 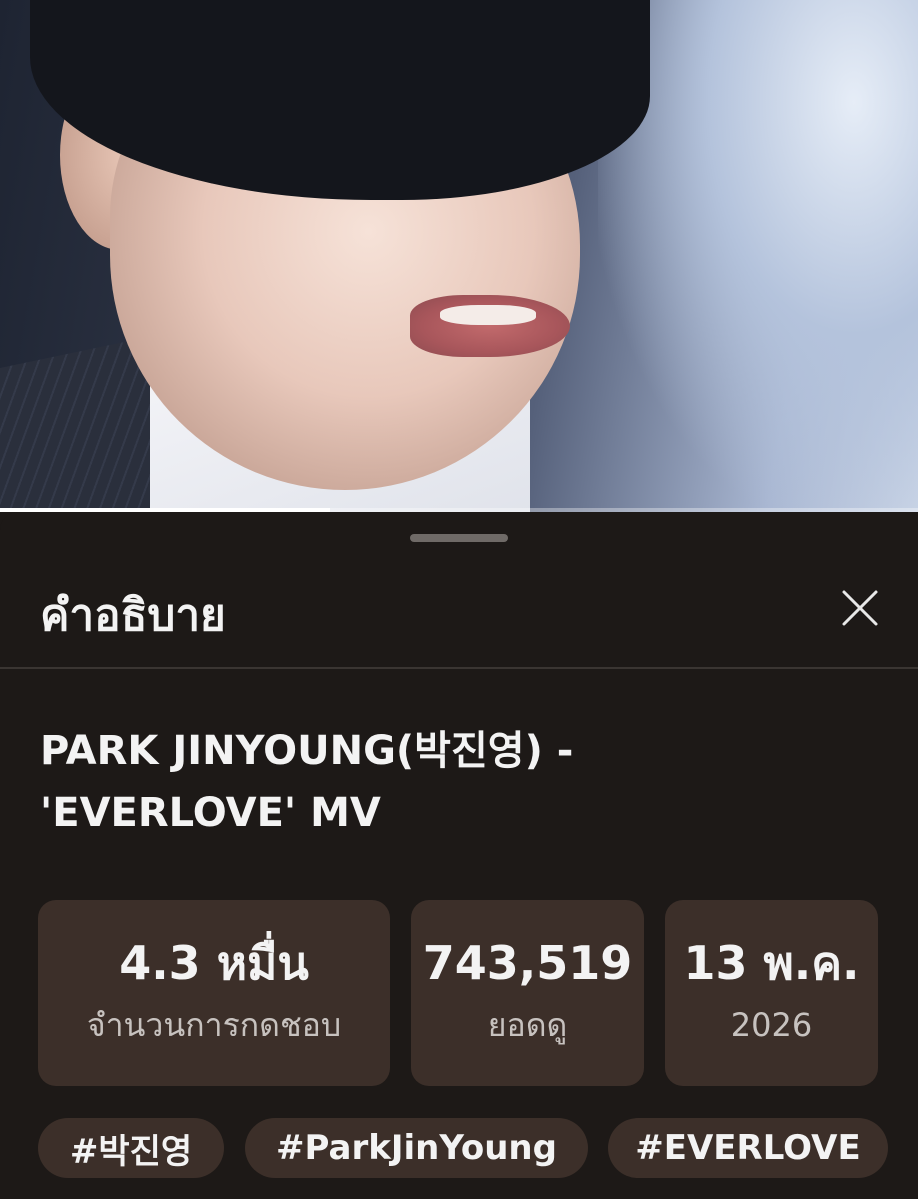 What do you see at coordinates (488, 315) in the screenshot?
I see `video-teeth-shape` at bounding box center [488, 315].